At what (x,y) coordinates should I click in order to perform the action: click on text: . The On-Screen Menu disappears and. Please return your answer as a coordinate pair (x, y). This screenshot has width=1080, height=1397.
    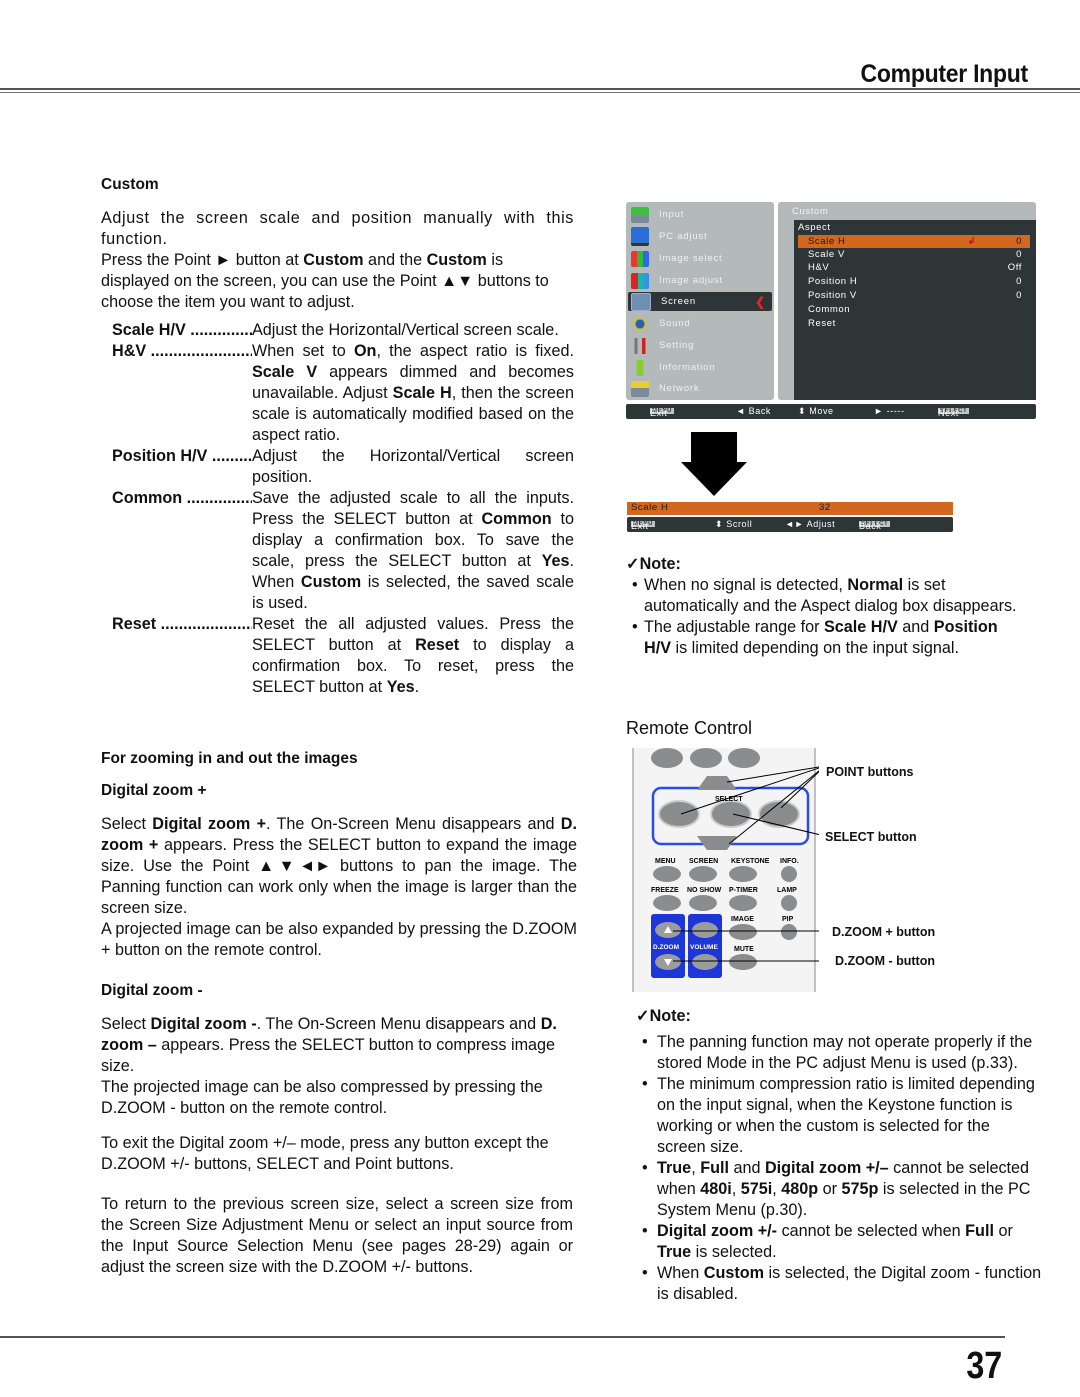
    Looking at the image, I should click on (398, 1024).